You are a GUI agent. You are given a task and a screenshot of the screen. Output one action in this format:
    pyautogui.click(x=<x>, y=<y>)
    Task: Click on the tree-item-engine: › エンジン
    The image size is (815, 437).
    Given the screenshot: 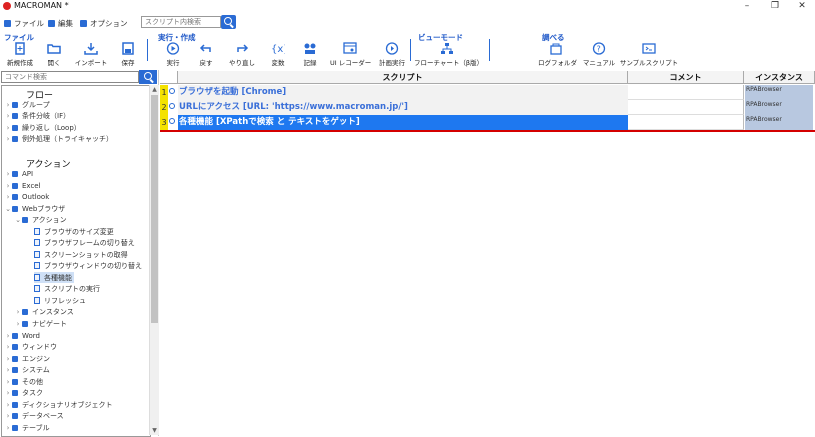 What is the action you would take?
    pyautogui.click(x=27, y=358)
    